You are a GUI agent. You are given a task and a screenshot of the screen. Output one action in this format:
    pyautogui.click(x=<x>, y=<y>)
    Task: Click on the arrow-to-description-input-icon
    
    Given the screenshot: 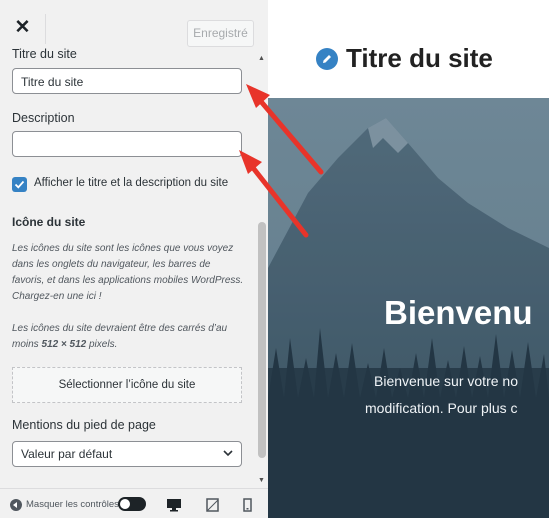 What is the action you would take?
    pyautogui.click(x=274, y=194)
    